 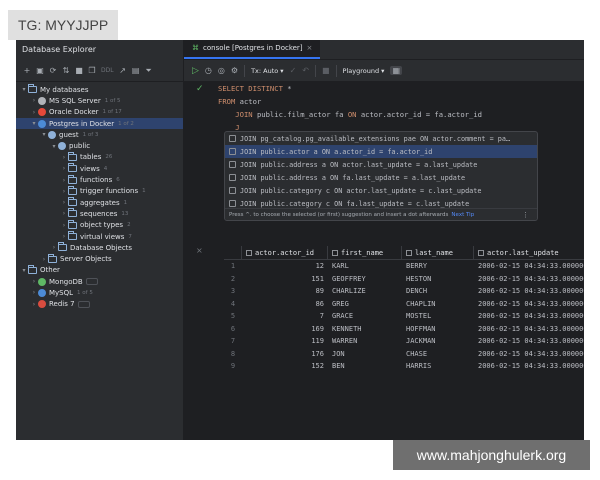 I want to click on copy-icon: ❐, so click(x=92, y=71).